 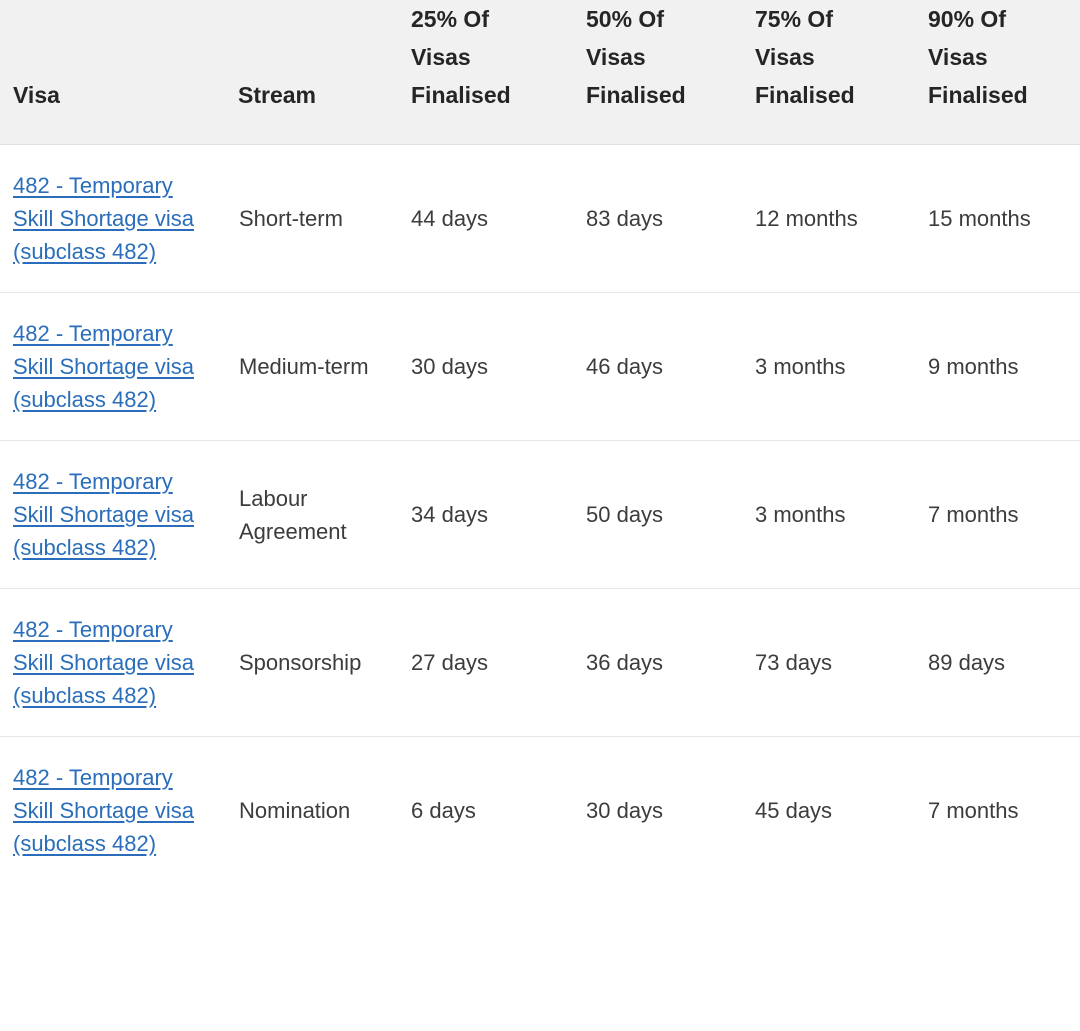 I want to click on column-header-90-percent-visas-finalised: 90% Of Visas Finalised, so click(x=997, y=72).